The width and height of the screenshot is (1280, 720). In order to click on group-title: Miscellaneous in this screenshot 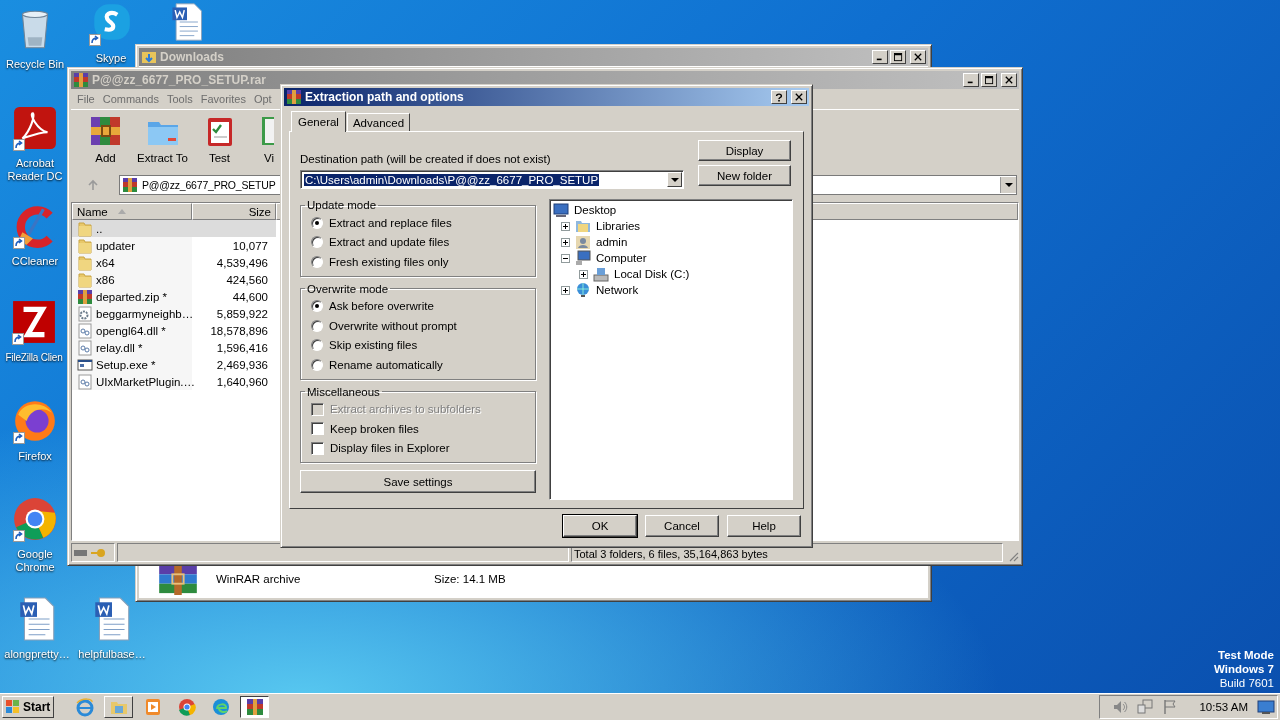, I will do `click(343, 391)`.